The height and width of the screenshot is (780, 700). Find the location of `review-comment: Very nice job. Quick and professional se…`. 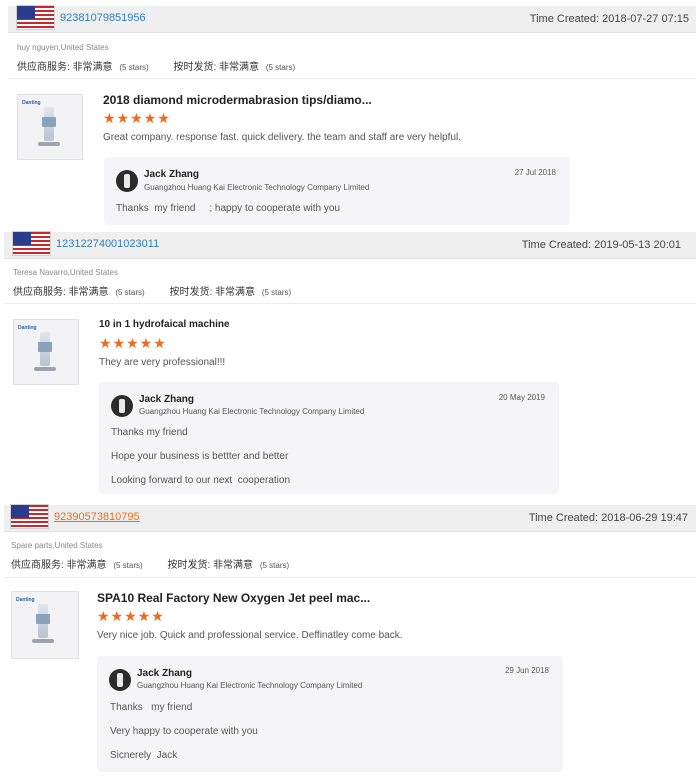

review-comment: Very nice job. Quick and professional se… is located at coordinates (250, 635).